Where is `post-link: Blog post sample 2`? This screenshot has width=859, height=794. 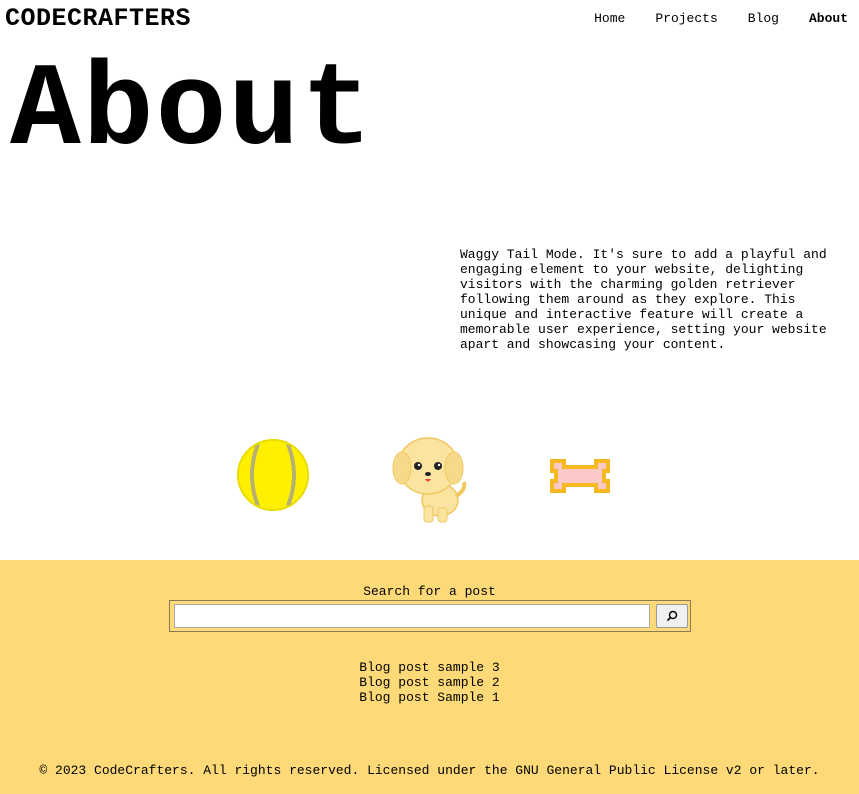 post-link: Blog post sample 2 is located at coordinates (429, 682).